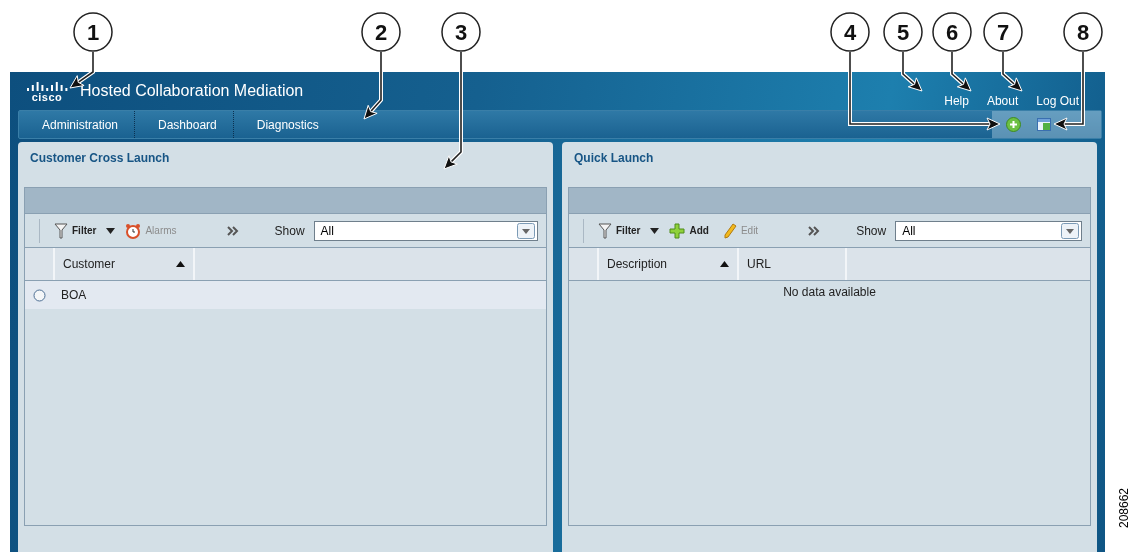 This screenshot has height=552, width=1132. I want to click on logo-bars-icon, so click(47, 86).